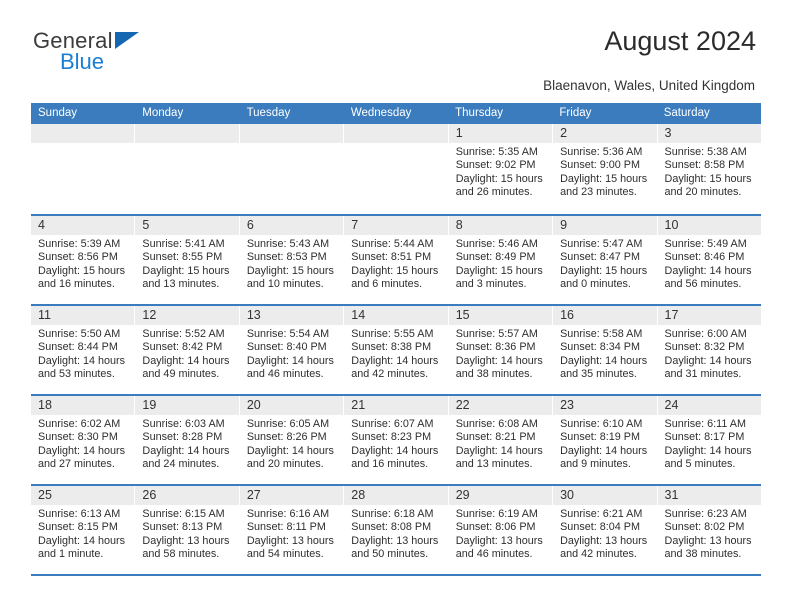  Describe the element at coordinates (700, 463) in the screenshot. I see `day-detail-line: and 5 minutes.` at that location.